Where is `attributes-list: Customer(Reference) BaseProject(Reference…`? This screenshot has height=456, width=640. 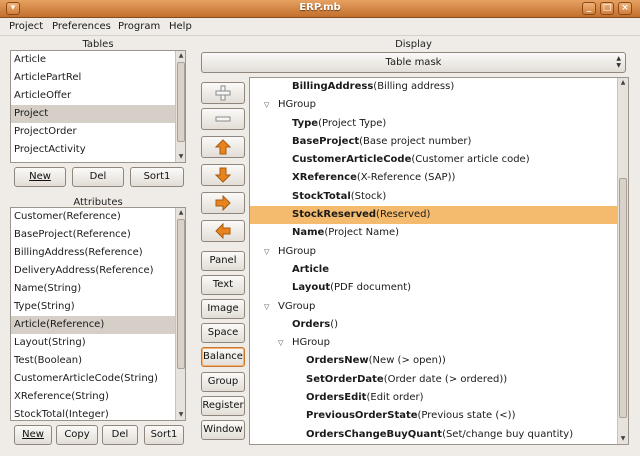 attributes-list: Customer(Reference) BaseProject(Reference… is located at coordinates (98, 314).